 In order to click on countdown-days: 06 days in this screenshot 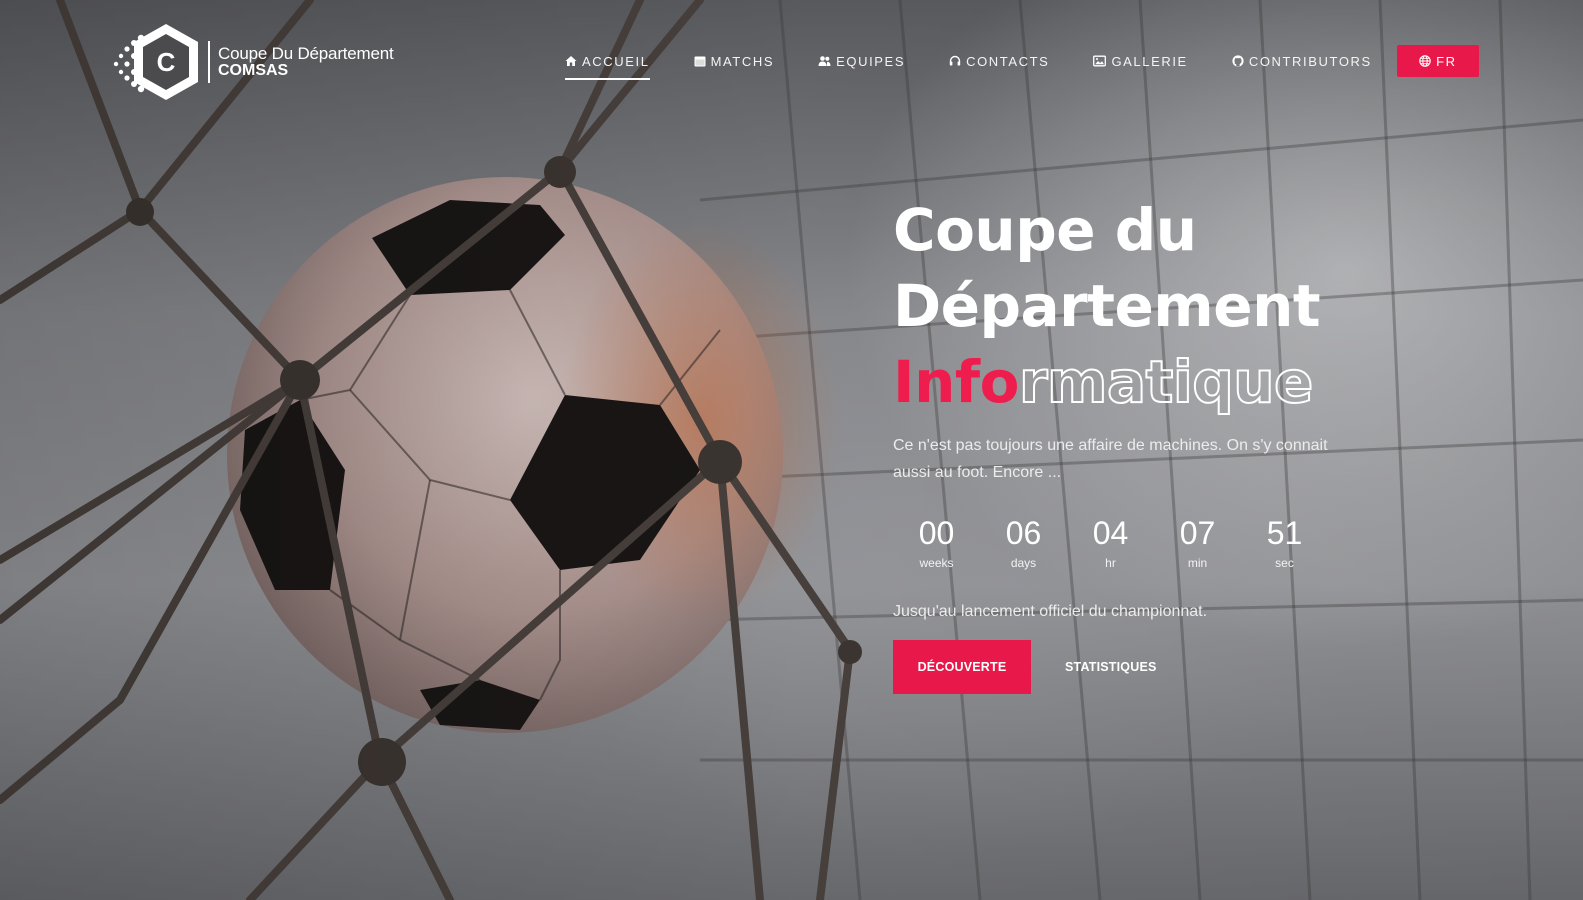, I will do `click(1023, 543)`.